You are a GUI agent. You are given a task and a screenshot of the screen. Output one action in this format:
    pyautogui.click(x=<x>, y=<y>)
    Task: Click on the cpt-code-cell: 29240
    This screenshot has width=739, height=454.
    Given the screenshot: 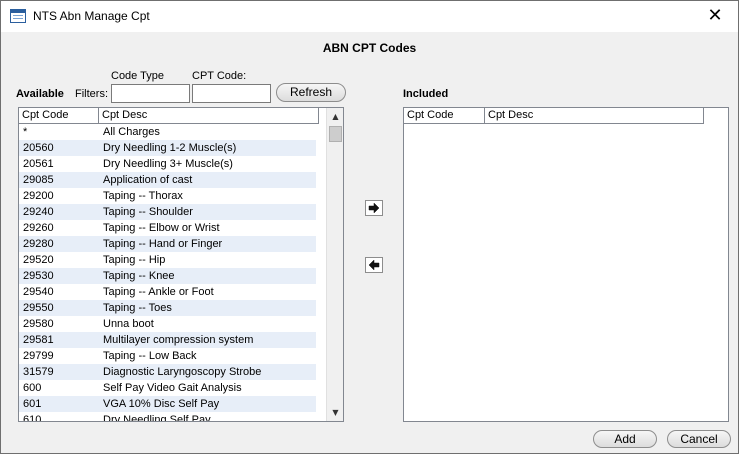 What is the action you would take?
    pyautogui.click(x=38, y=212)
    